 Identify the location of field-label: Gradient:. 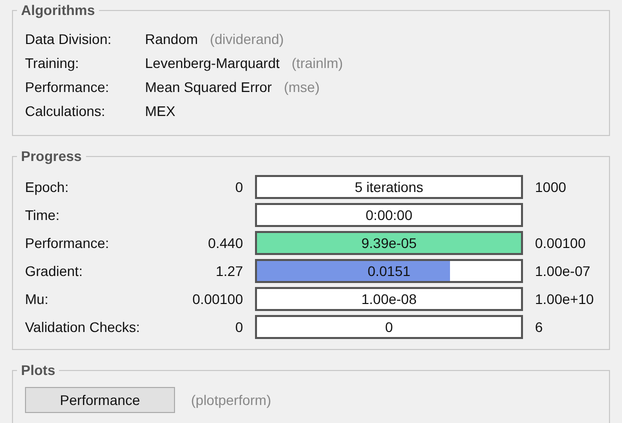
(54, 271).